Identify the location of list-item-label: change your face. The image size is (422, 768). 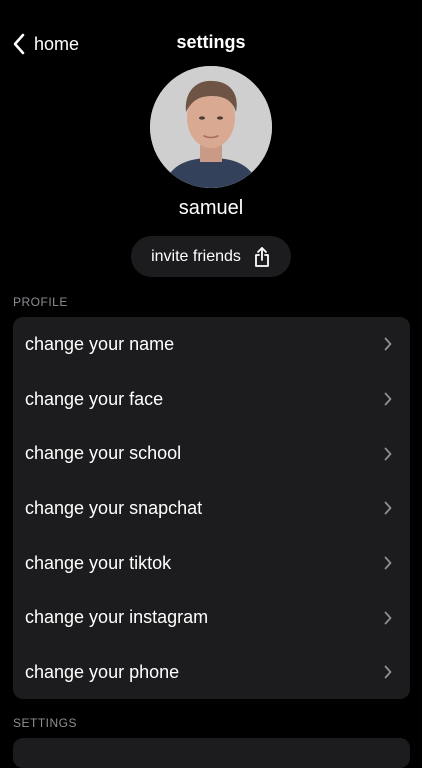
(94, 398).